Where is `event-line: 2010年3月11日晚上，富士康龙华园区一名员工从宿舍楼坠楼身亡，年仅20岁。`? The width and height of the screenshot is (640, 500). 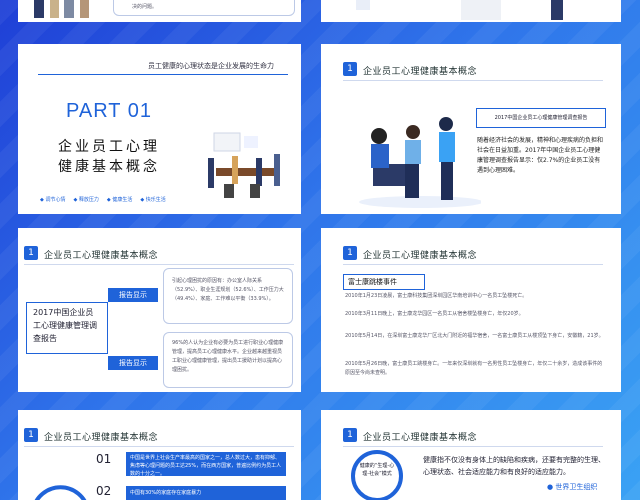
event-line: 2010年3月11日晚上，富士康龙华园区一名员工从宿舍楼坠楼身亡，年仅20岁。 is located at coordinates (434, 314).